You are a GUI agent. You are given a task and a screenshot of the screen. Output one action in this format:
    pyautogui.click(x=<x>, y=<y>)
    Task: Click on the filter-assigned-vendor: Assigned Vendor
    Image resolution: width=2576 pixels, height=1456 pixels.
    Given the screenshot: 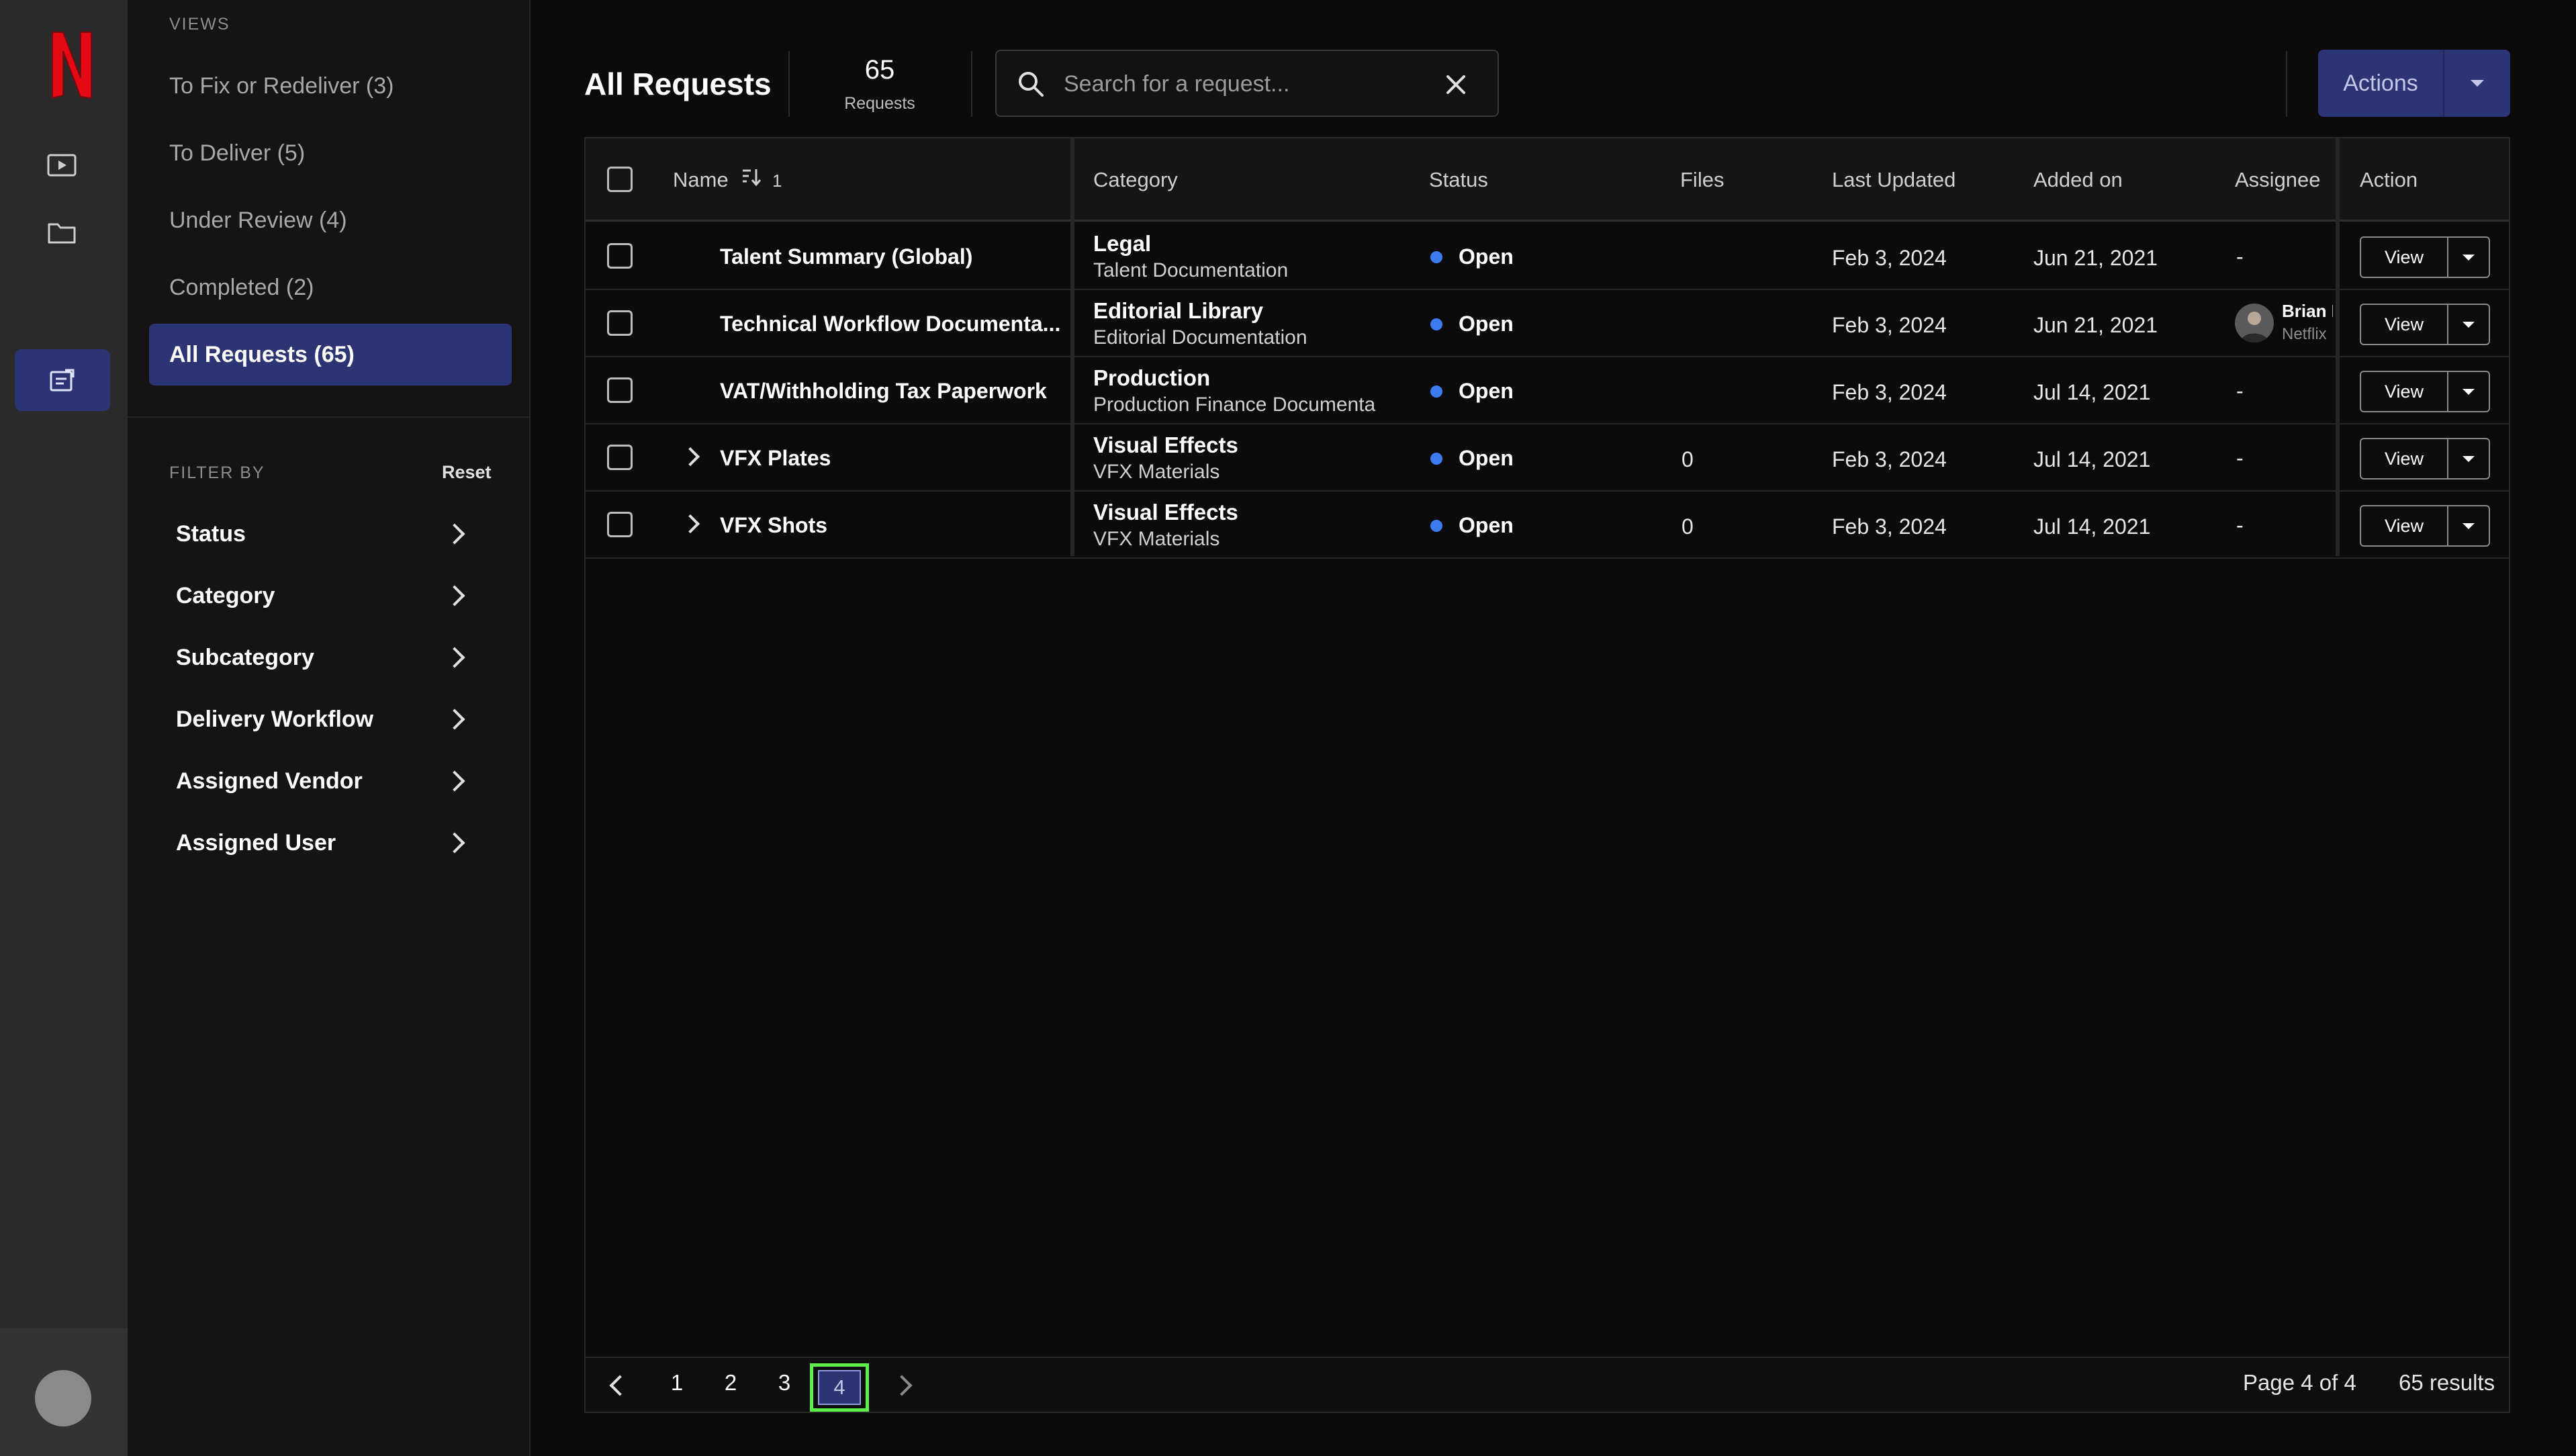 What is the action you would take?
    pyautogui.click(x=323, y=782)
    